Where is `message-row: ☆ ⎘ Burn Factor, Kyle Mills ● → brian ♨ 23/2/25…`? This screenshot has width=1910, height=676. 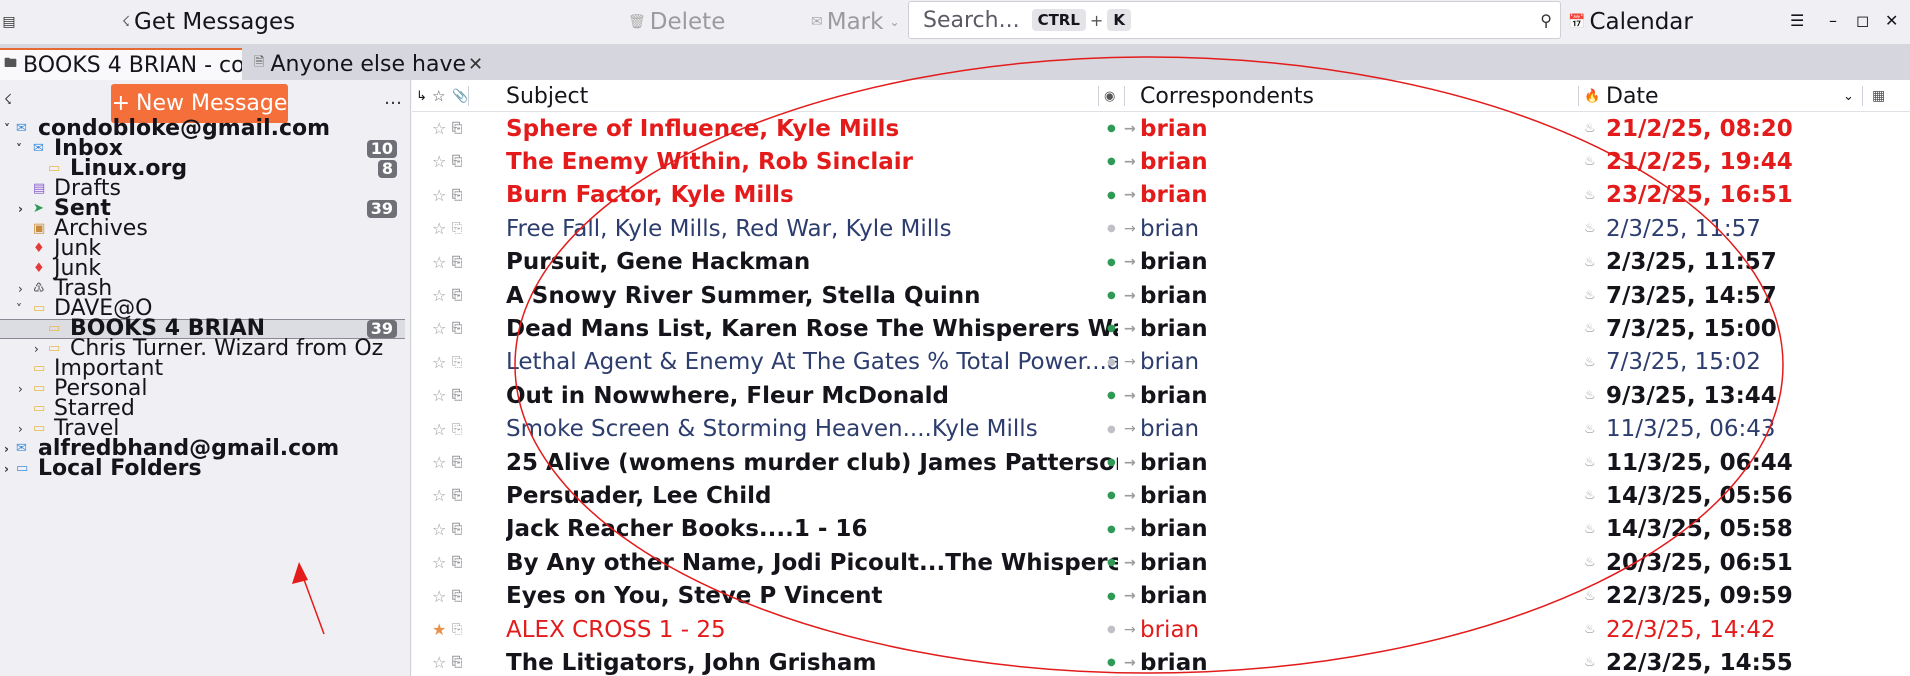
message-row: ☆ ⎘ Burn Factor, Kyle Mills ● → brian ♨ 23/2/25… is located at coordinates (1161, 195).